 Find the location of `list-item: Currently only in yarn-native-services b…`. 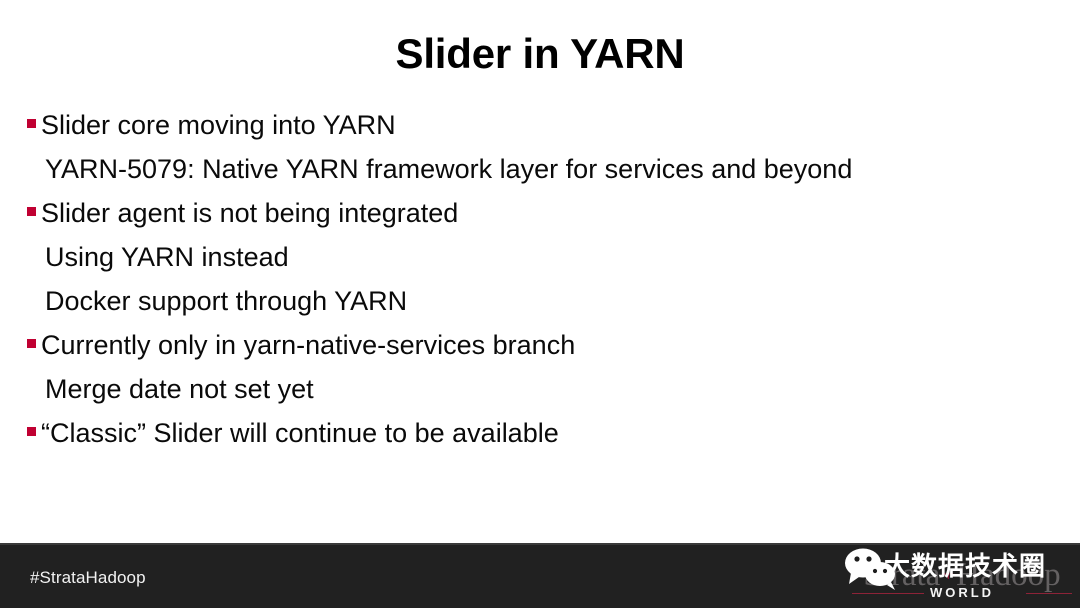

list-item: Currently only in yarn-native-services b… is located at coordinates (526, 343).